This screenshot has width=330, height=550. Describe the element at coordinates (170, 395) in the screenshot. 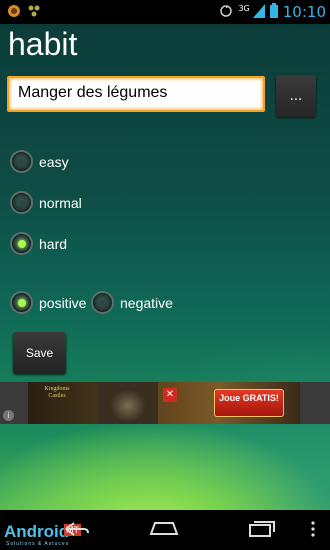

I see `ad-flag-icon: ✕` at that location.